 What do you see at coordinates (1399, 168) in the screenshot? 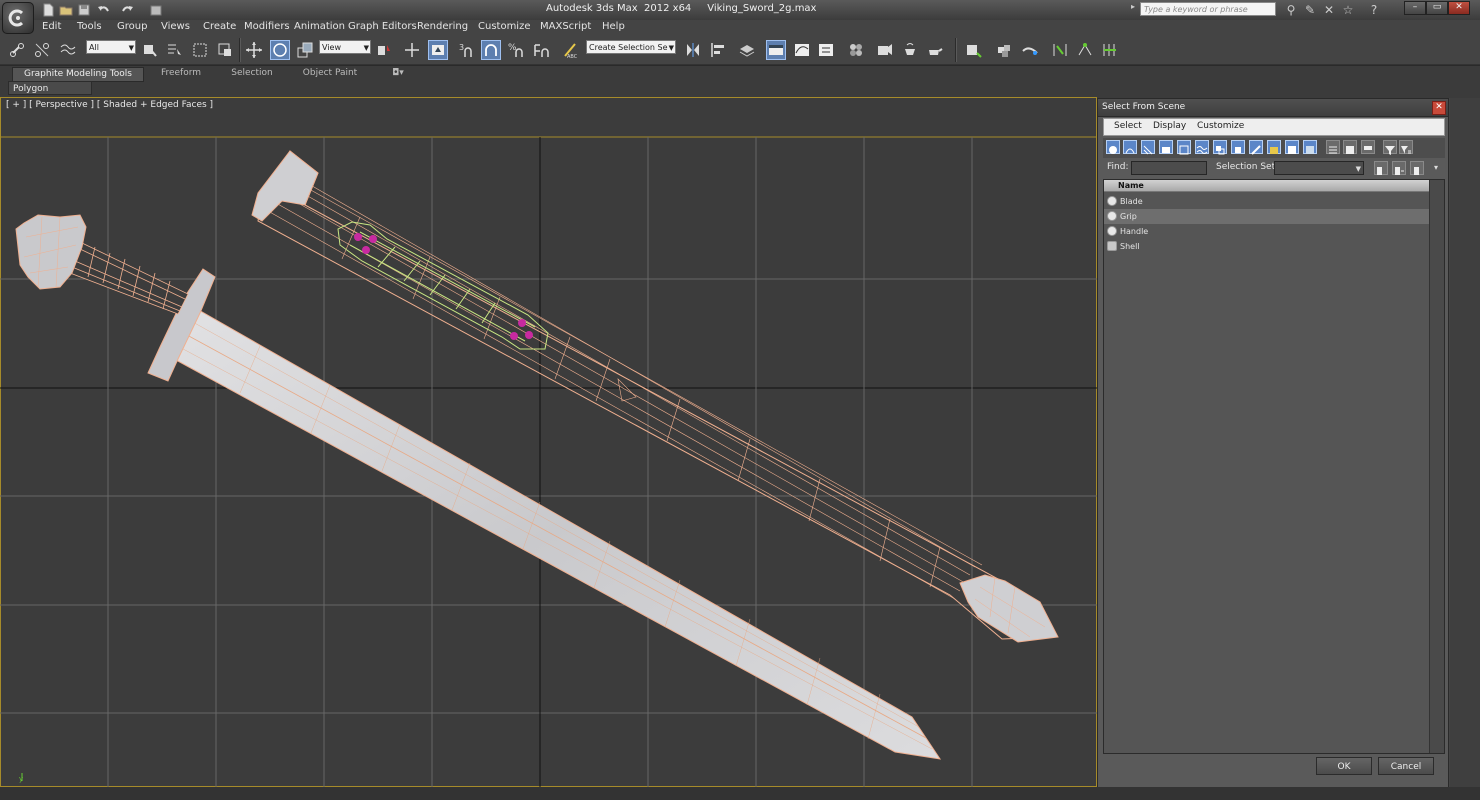
I see `select-children-icon` at bounding box center [1399, 168].